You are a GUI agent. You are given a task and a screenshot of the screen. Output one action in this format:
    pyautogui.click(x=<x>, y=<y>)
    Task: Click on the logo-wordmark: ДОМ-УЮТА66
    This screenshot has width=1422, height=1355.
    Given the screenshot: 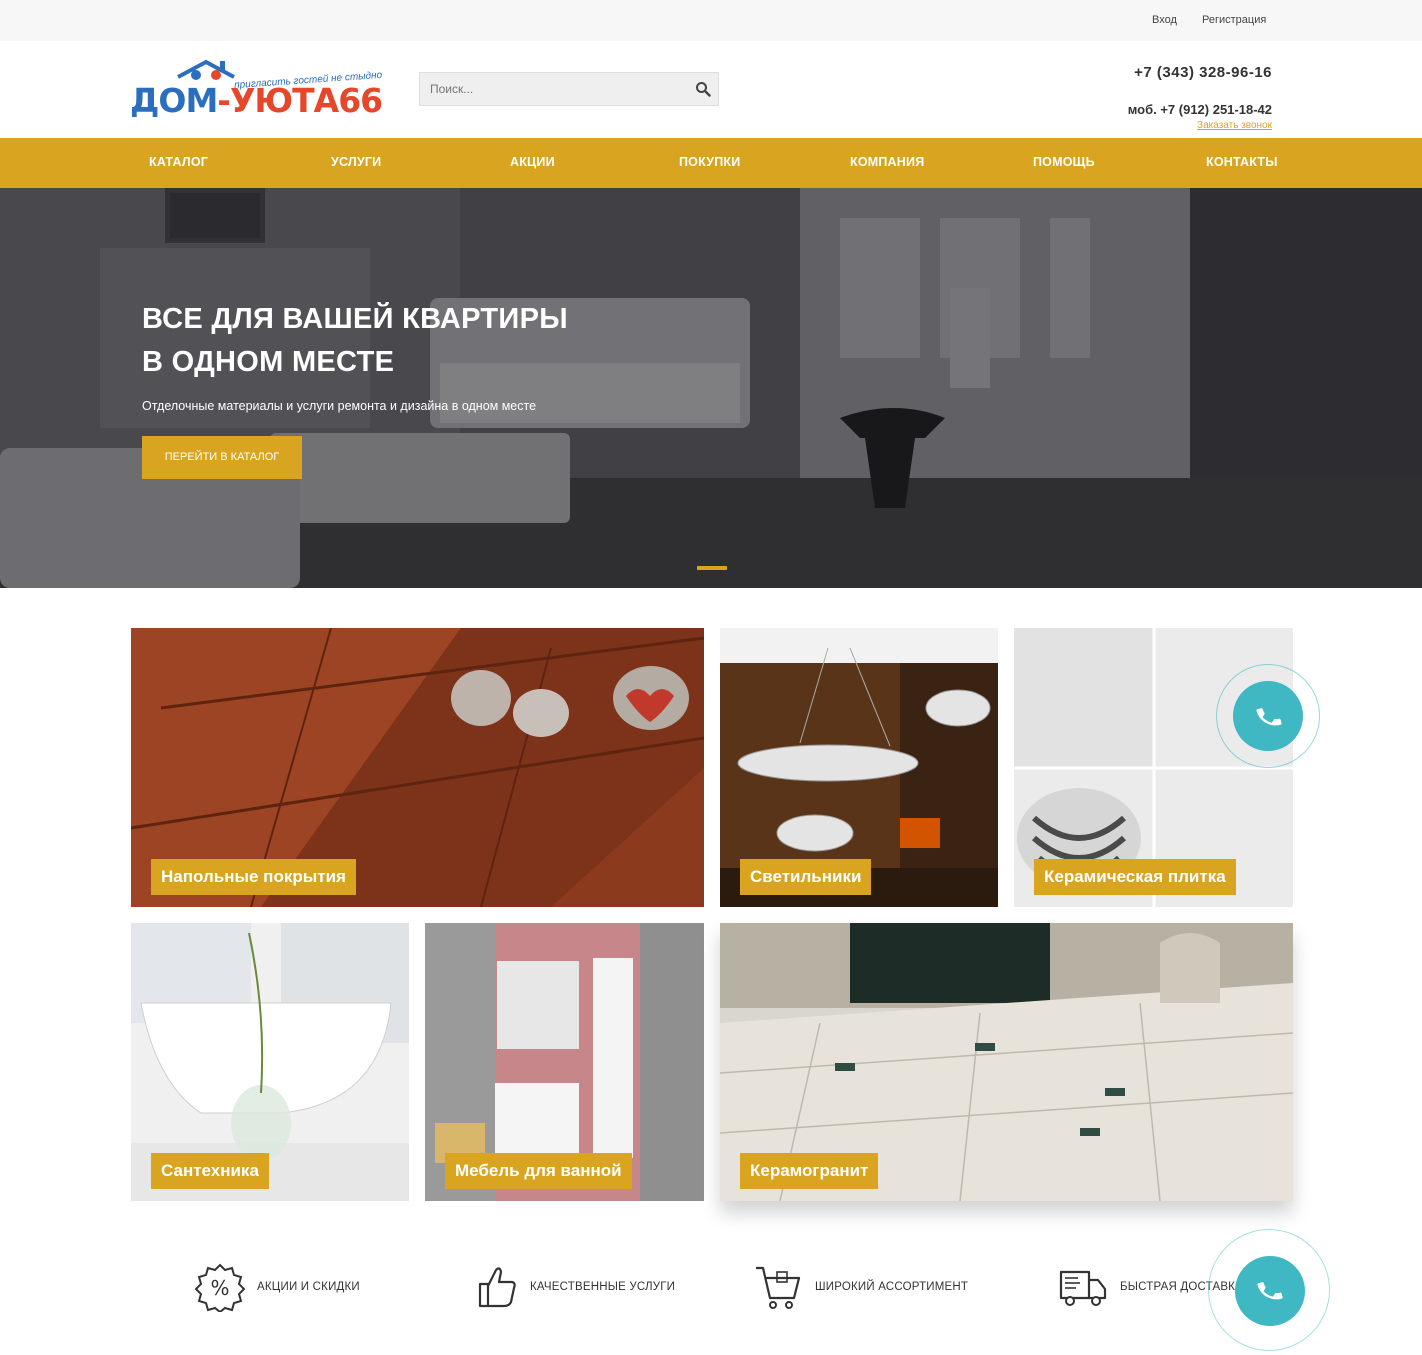 What is the action you would take?
    pyautogui.click(x=256, y=100)
    